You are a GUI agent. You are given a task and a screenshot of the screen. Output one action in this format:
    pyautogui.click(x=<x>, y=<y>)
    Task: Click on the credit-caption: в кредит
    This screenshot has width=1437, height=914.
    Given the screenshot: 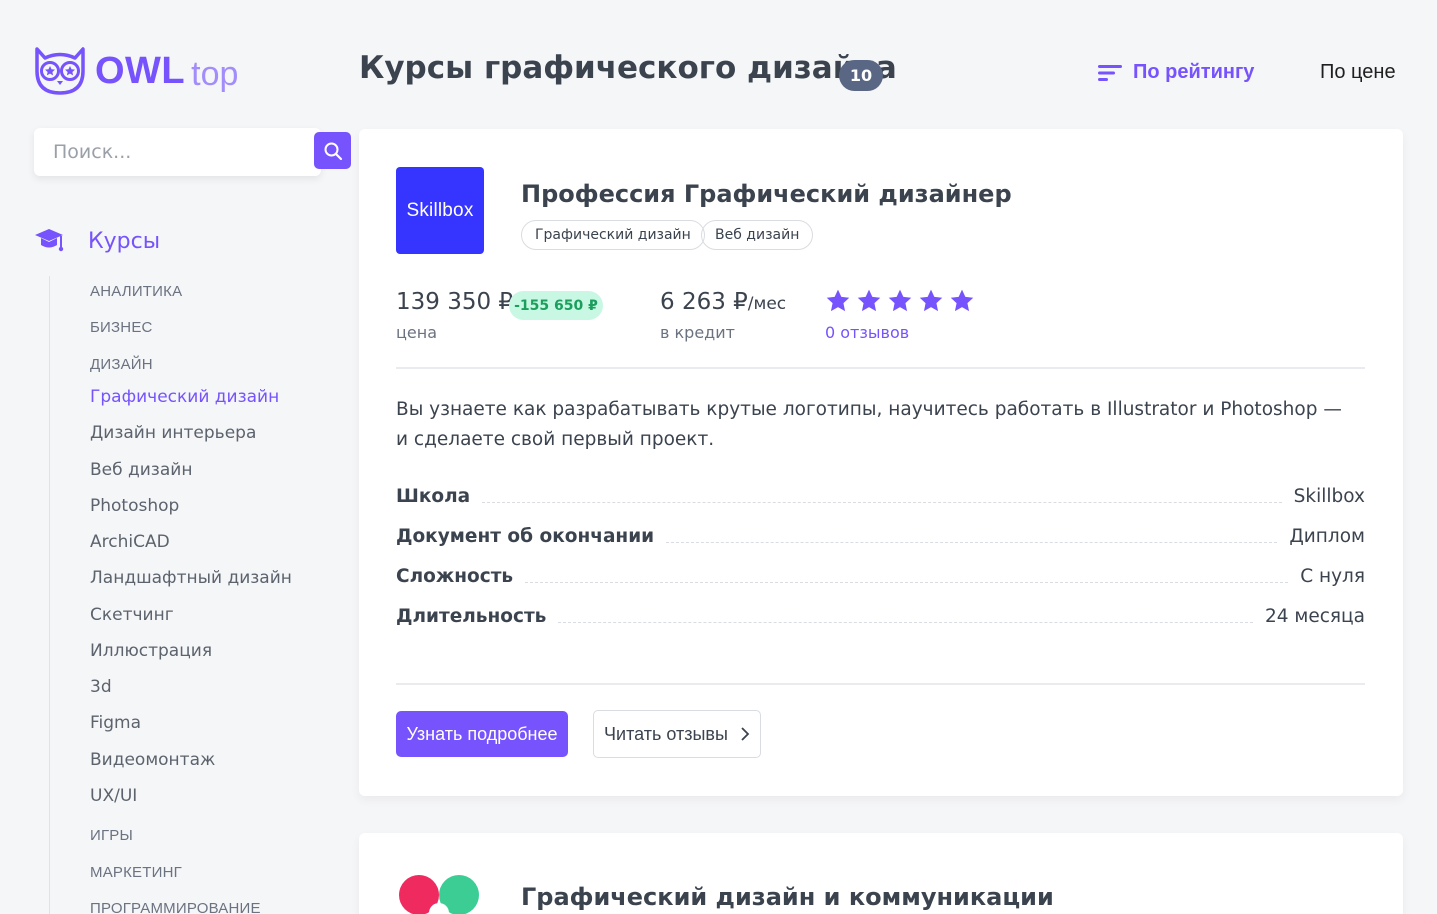 What is the action you would take?
    pyautogui.click(x=697, y=332)
    